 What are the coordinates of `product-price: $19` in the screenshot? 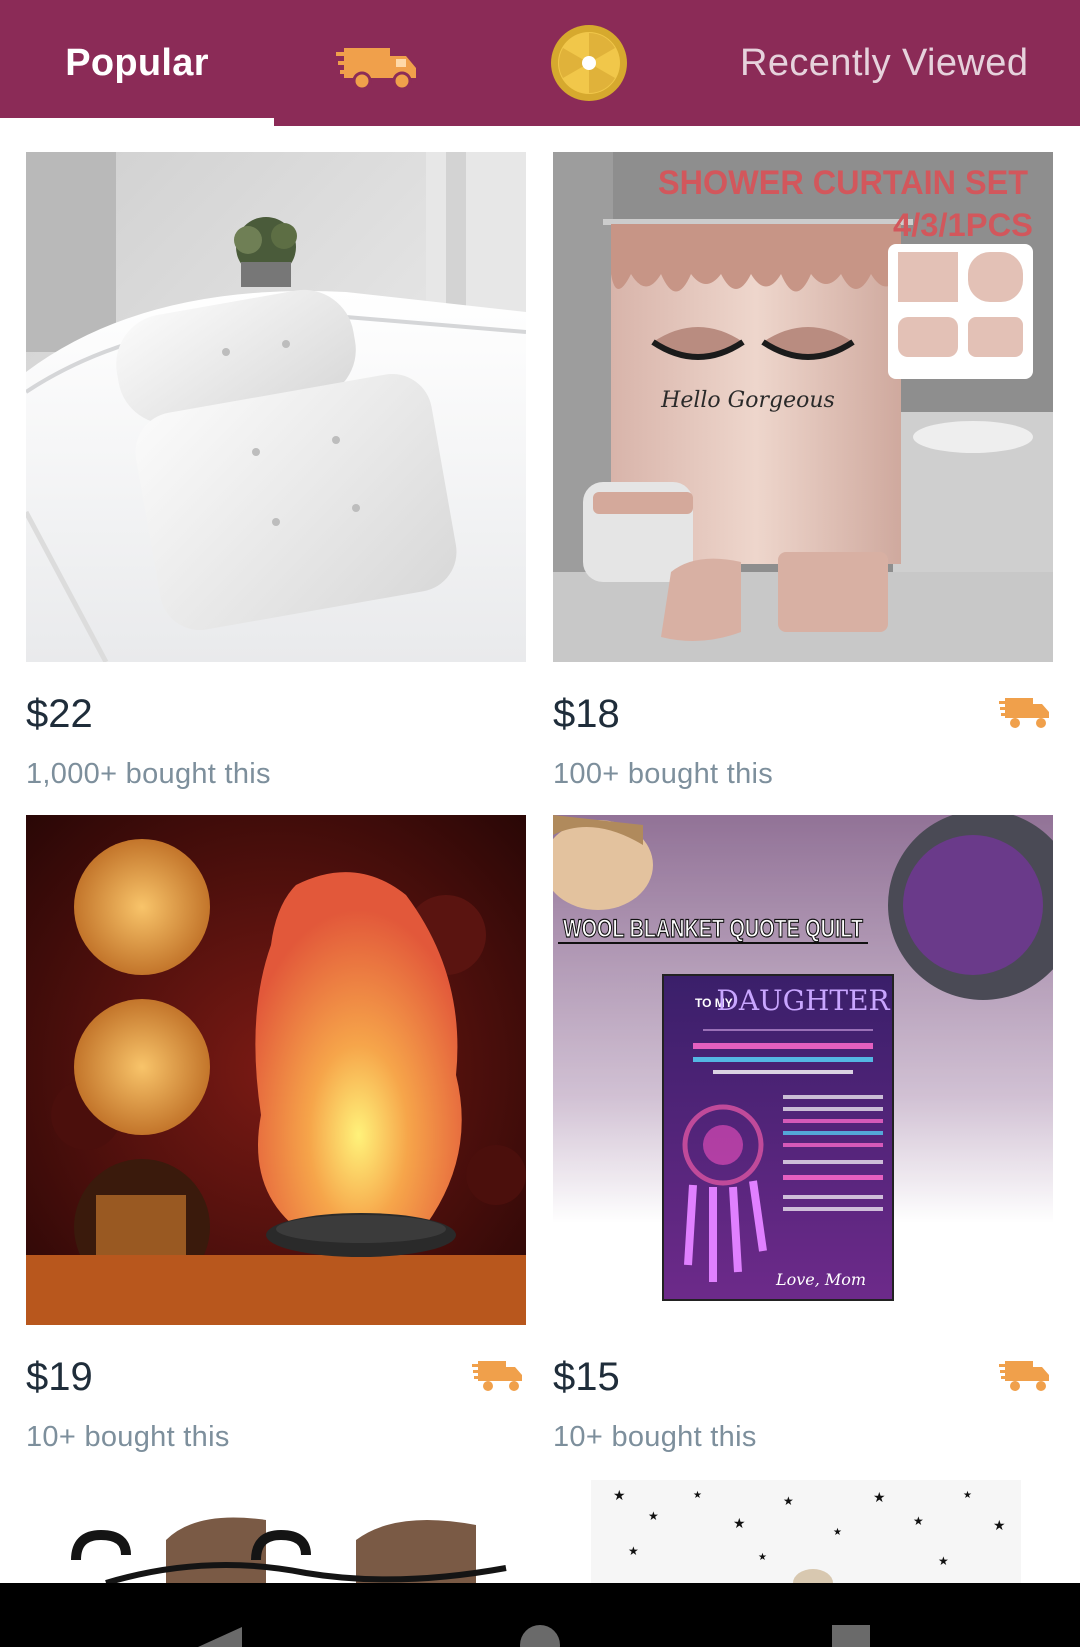 It's located at (59, 1377).